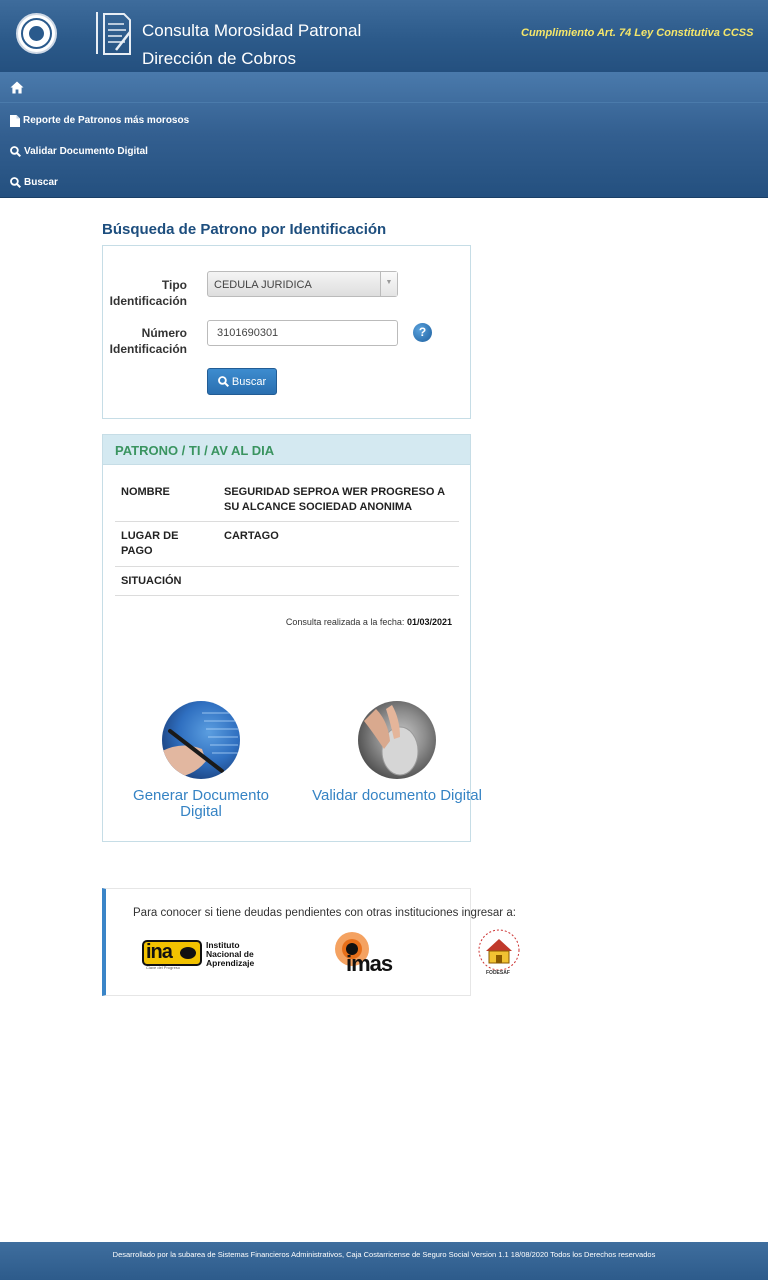 The image size is (768, 1280). I want to click on result-header: PATRONO / TI / AV AL DIA, so click(286, 450).